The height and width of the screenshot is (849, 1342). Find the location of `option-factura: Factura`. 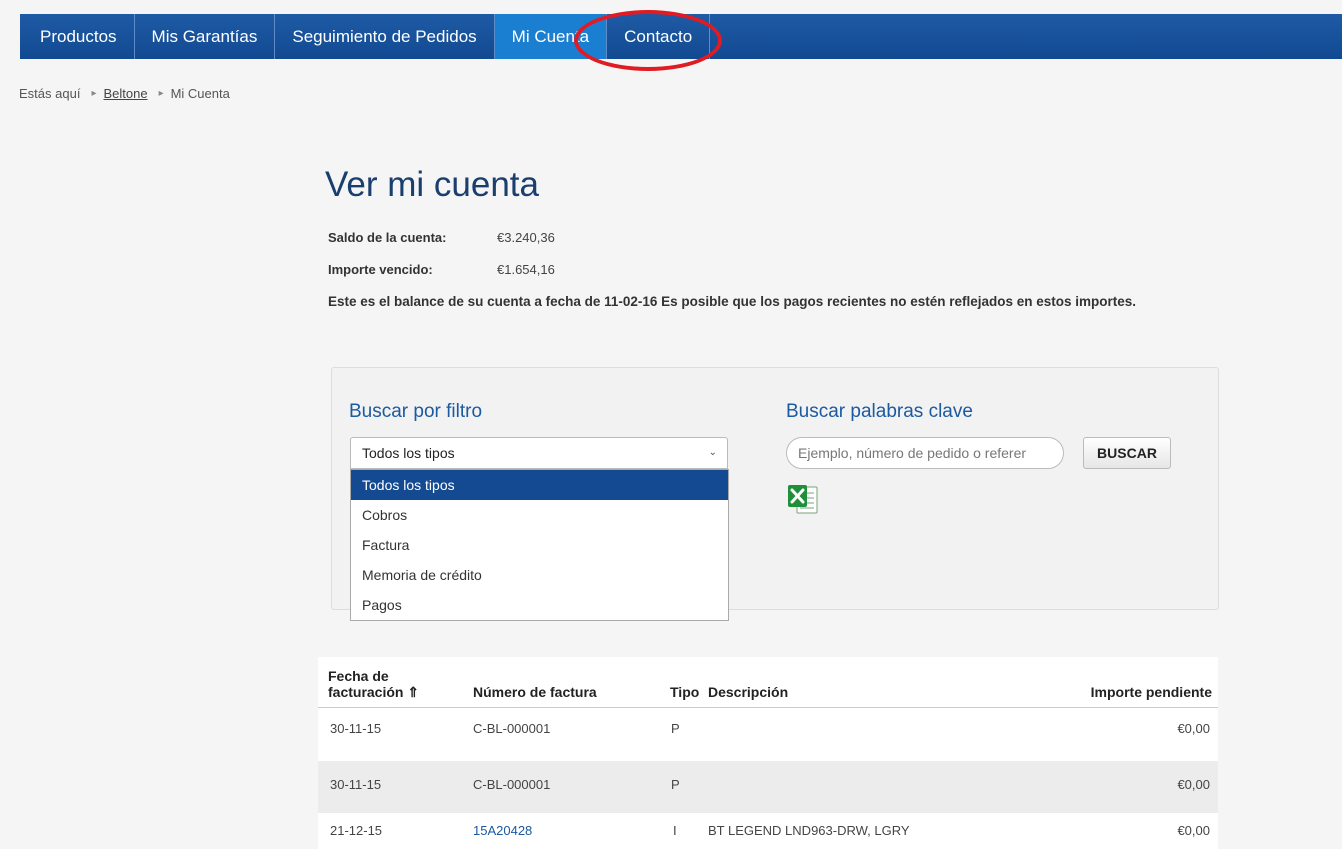

option-factura: Factura is located at coordinates (539, 545).